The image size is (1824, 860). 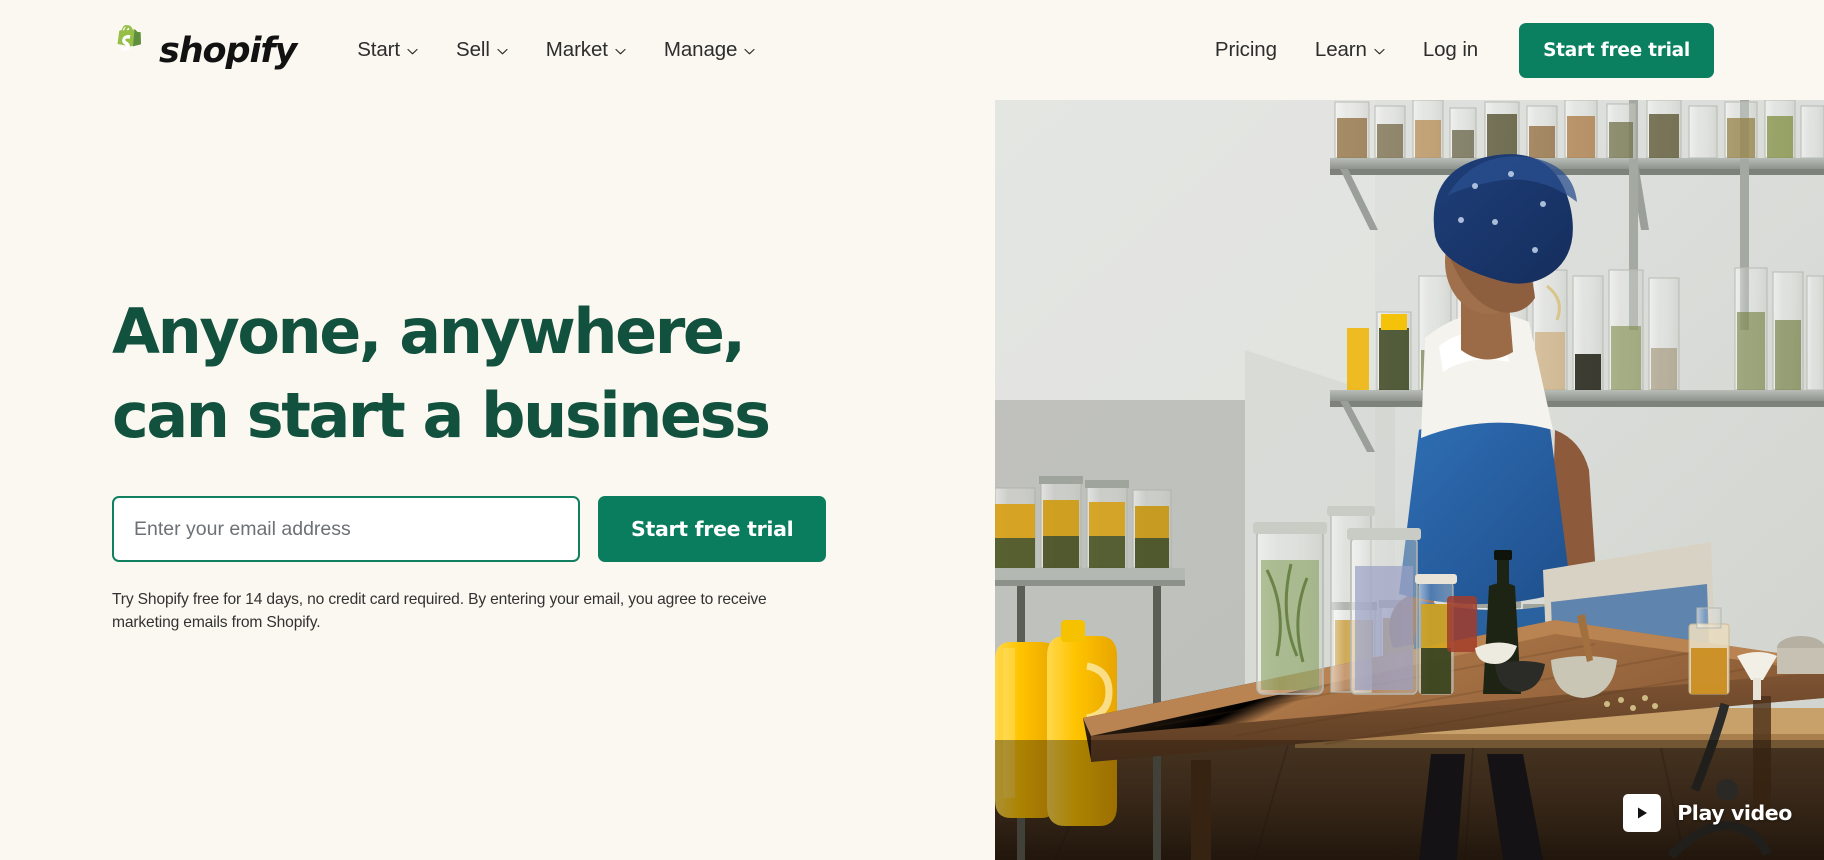 I want to click on page-title: Anyone, anywhere, can start a business, so click(x=441, y=373).